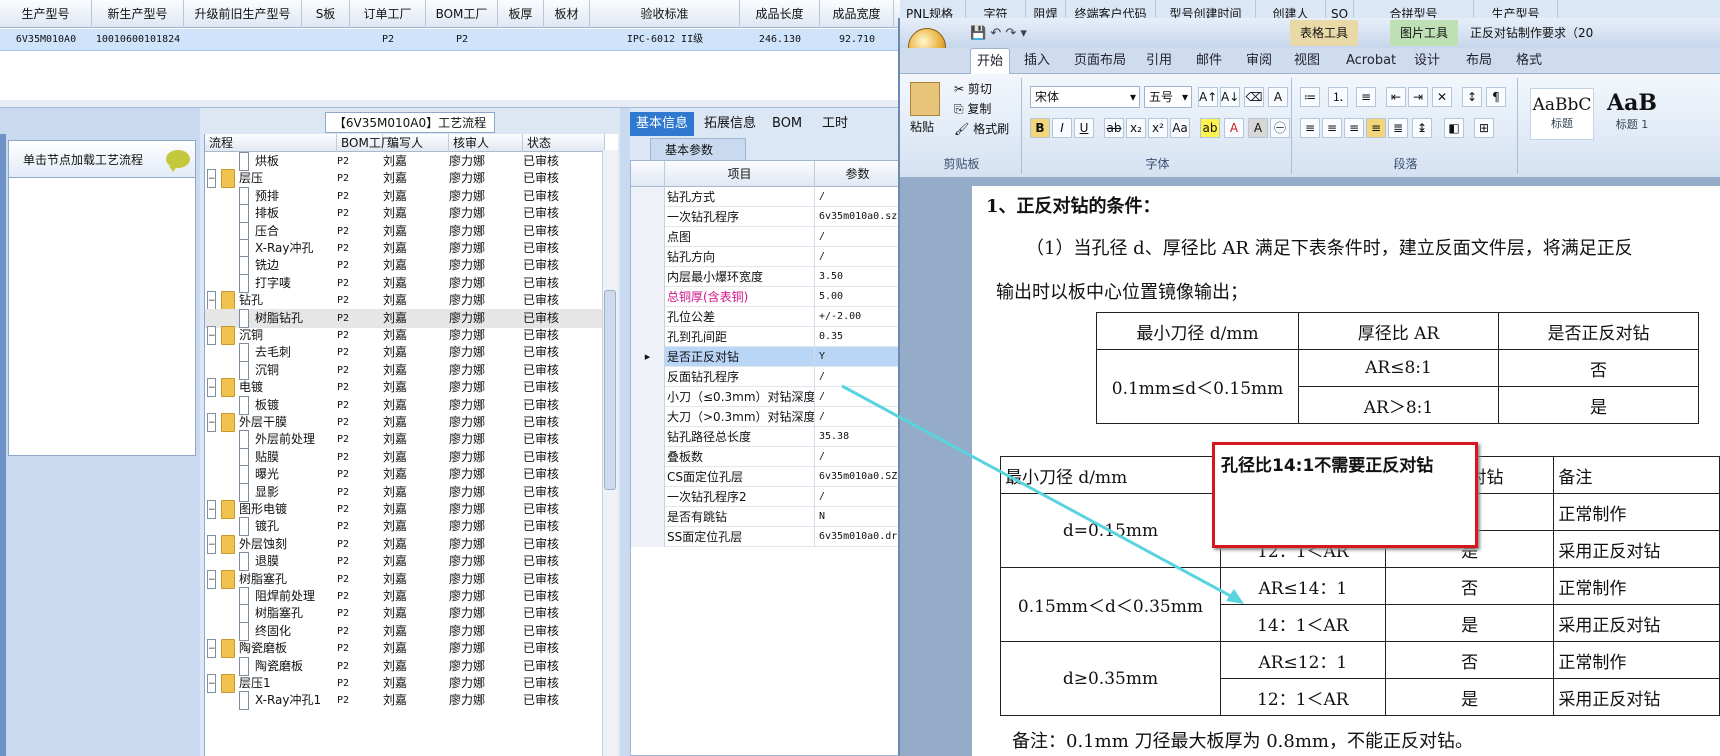 Image resolution: width=1720 pixels, height=756 pixels. What do you see at coordinates (766, 437) in the screenshot?
I see `property-row: 钻孔路径总长度 35.38` at bounding box center [766, 437].